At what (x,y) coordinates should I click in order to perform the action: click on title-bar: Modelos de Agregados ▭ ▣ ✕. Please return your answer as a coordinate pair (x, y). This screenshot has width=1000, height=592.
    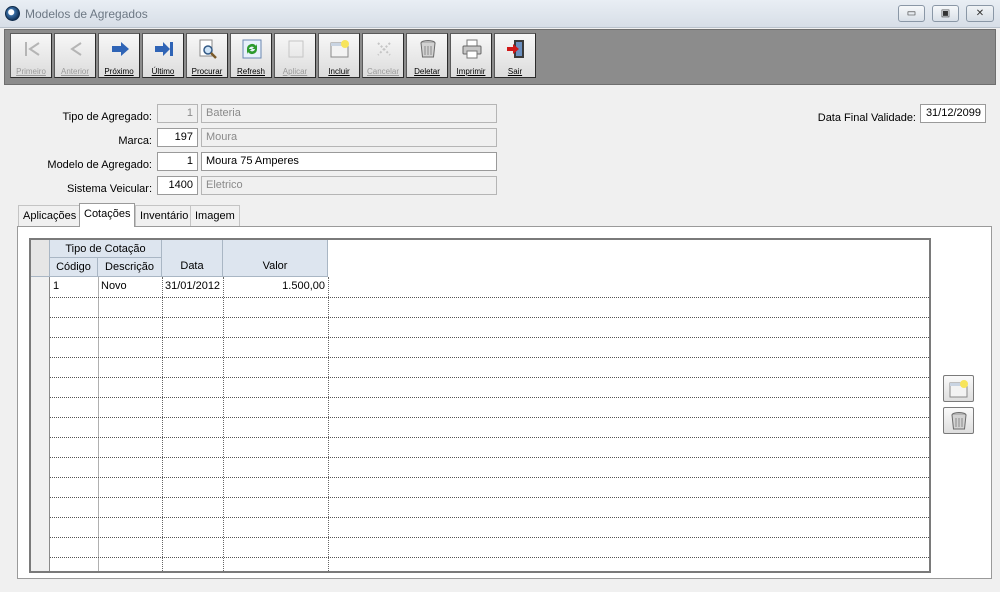
    Looking at the image, I should click on (500, 14).